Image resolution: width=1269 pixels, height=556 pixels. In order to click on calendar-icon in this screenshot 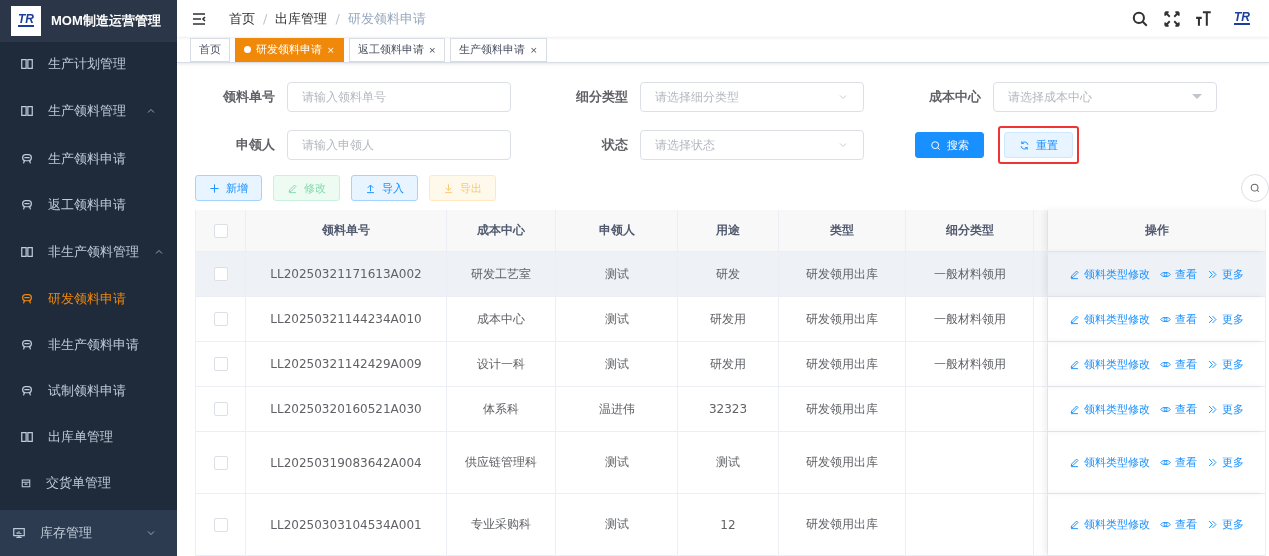, I will do `click(26, 482)`.